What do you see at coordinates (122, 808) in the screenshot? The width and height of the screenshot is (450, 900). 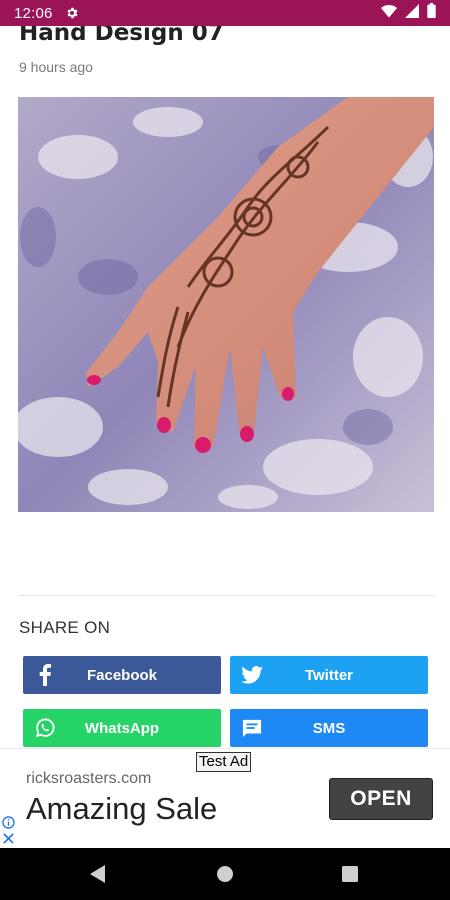 I see `ad-headline: Amazing Sale` at bounding box center [122, 808].